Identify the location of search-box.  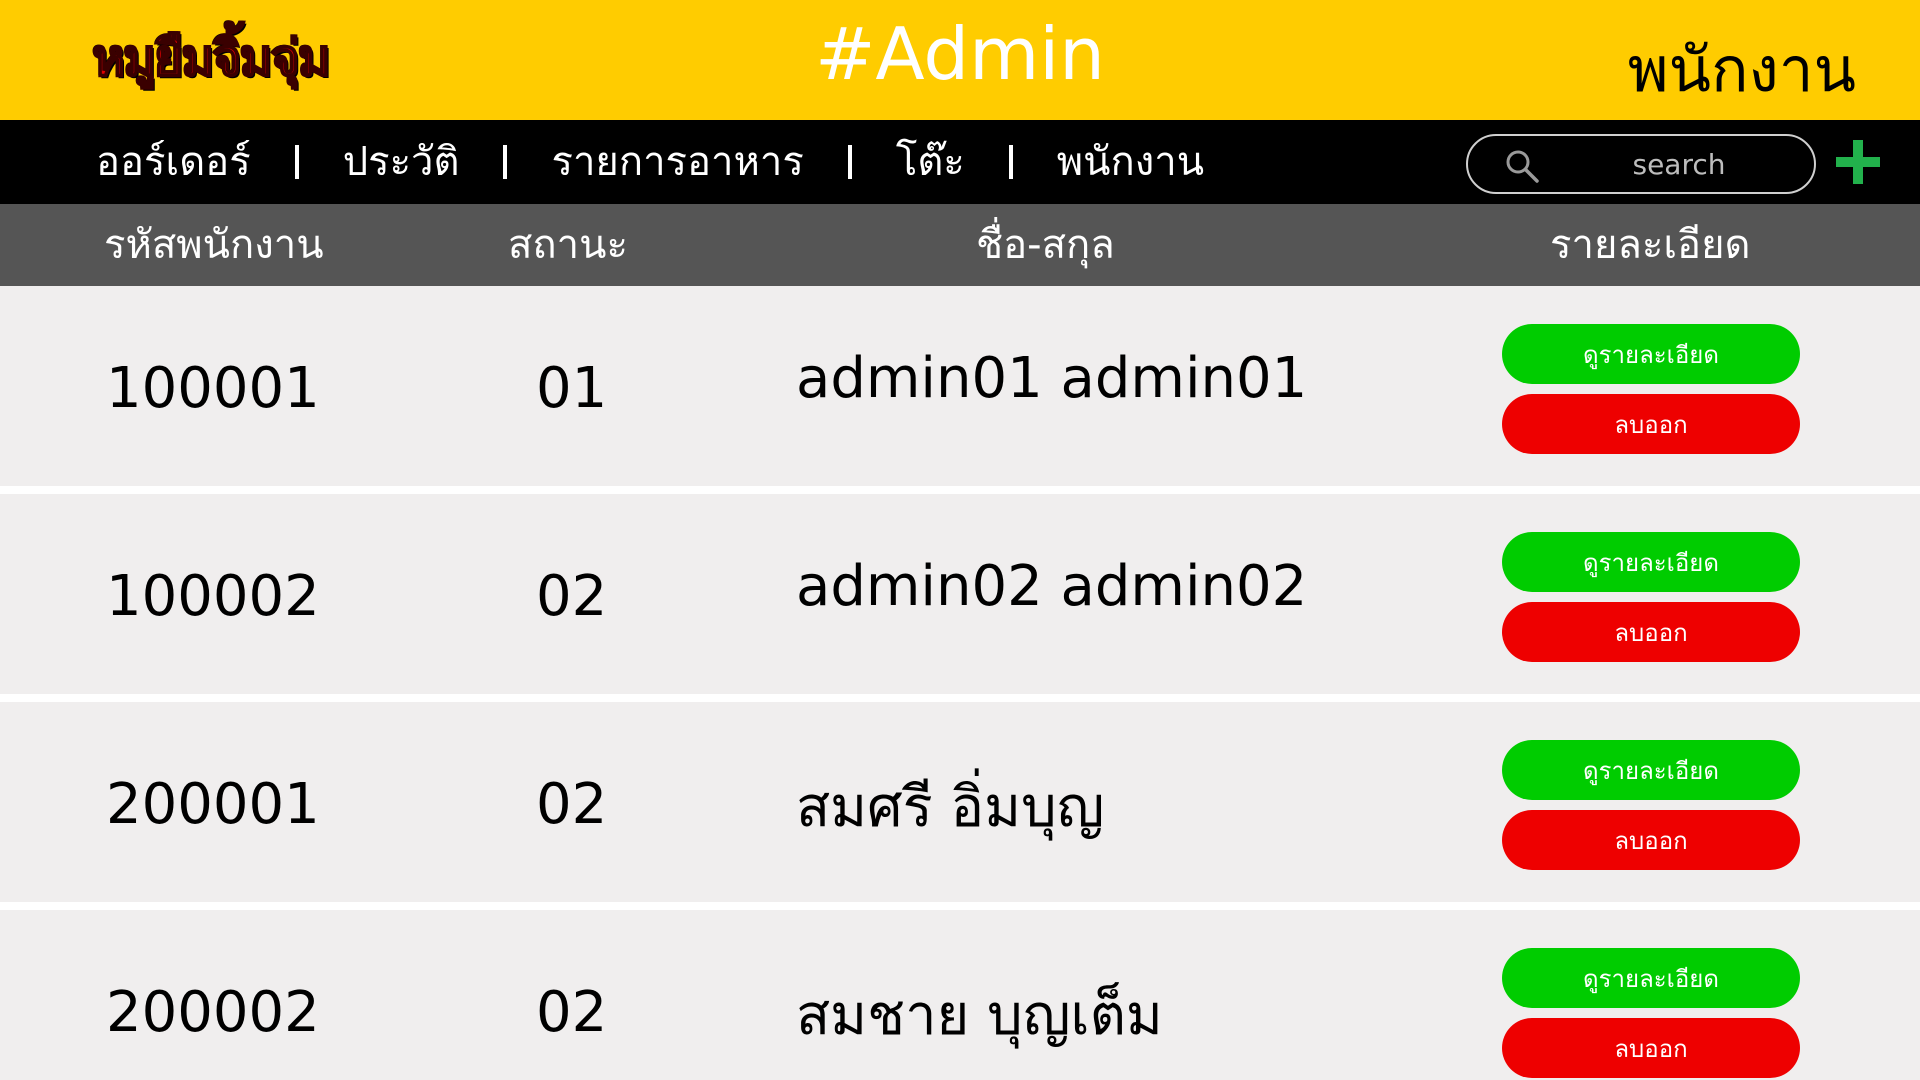
(1641, 164).